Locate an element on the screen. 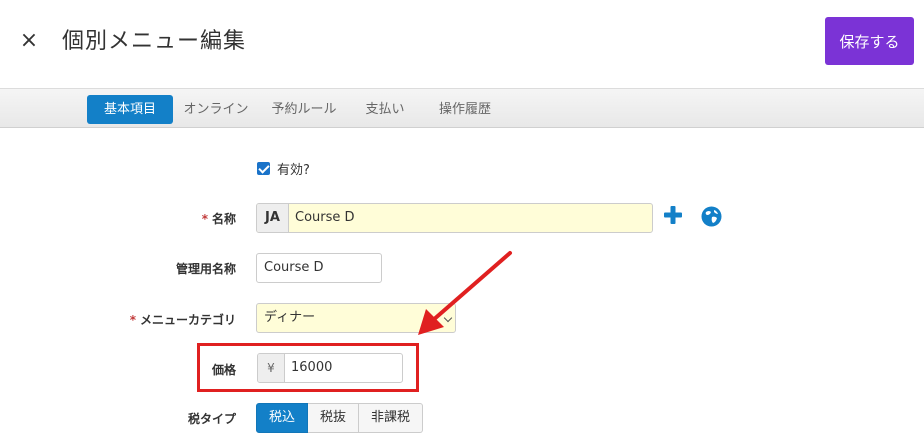 The height and width of the screenshot is (443, 924). name-input-group: JA Course D is located at coordinates (454, 218).